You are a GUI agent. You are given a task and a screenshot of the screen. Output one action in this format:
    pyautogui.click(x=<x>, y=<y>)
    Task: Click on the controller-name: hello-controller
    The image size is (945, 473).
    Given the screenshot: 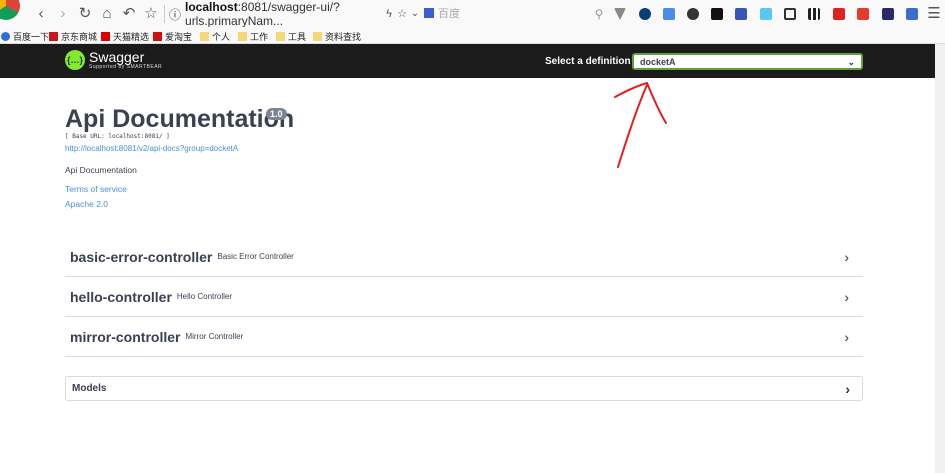 What is the action you would take?
    pyautogui.click(x=121, y=296)
    